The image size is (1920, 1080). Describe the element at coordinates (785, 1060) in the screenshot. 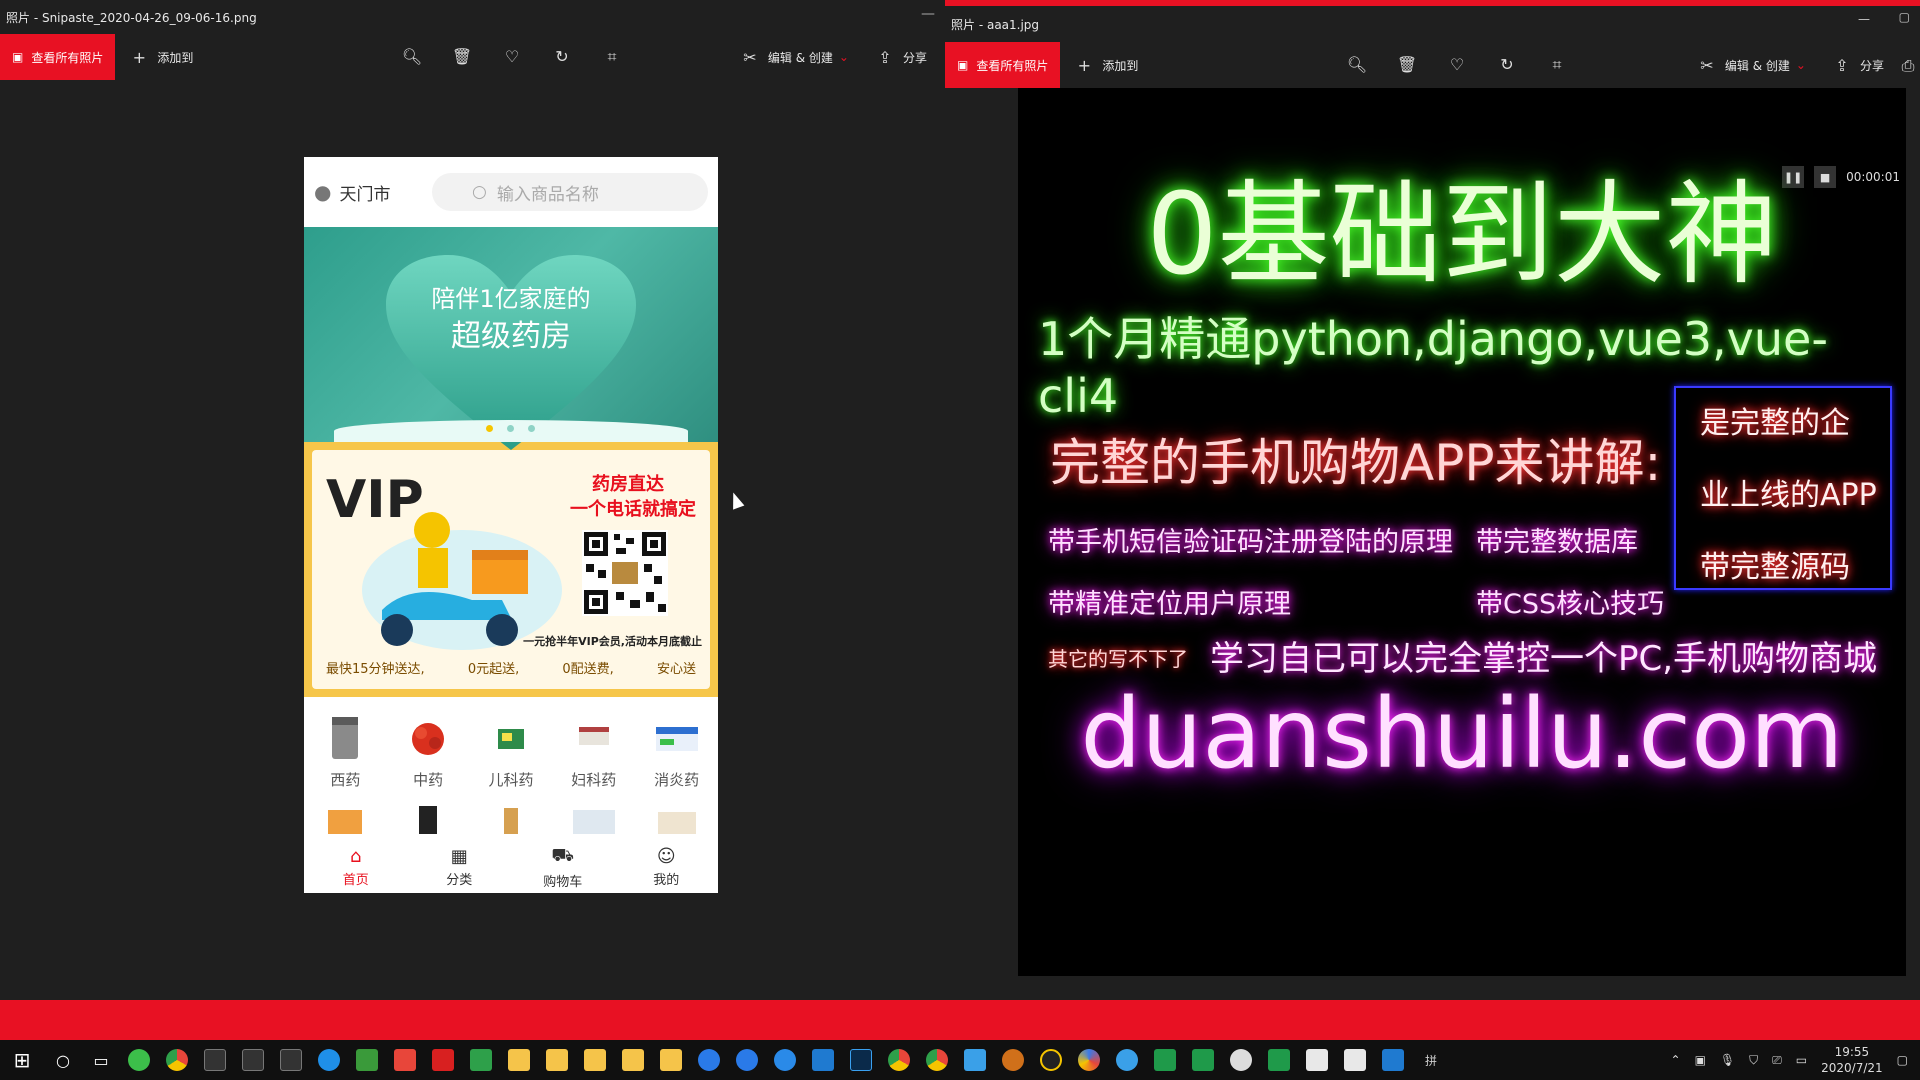

I see `edge-icon` at that location.